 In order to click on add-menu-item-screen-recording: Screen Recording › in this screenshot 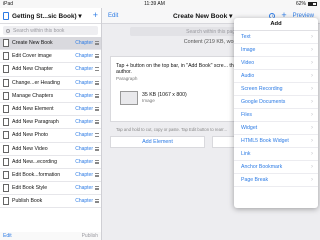, I will do `click(276, 89)`.